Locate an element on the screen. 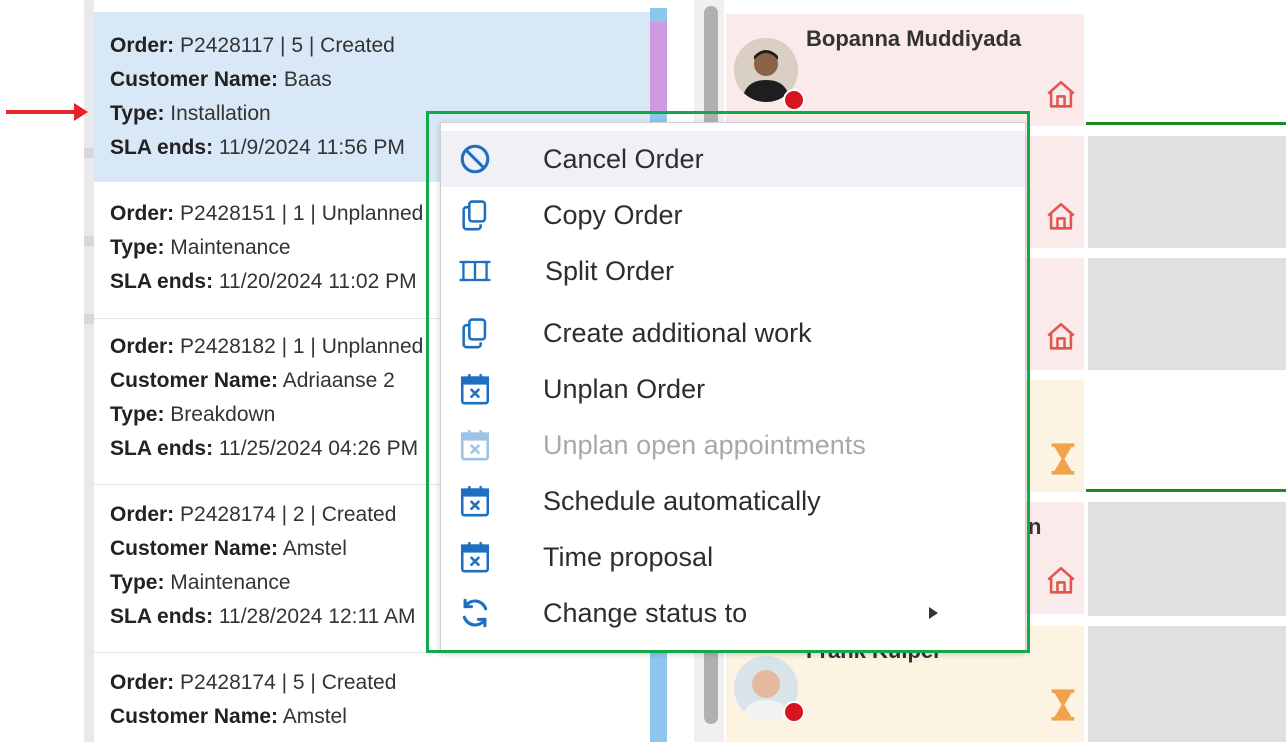 This screenshot has width=1286, height=742. resource-name: Bopanna Muddiyada is located at coordinates (914, 38).